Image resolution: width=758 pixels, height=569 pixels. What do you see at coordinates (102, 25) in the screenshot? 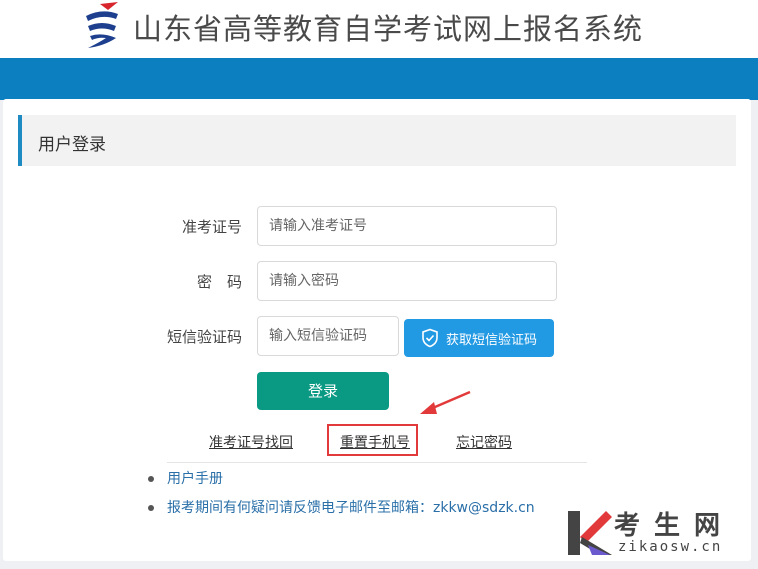
I see `sdzk-logo-icon` at bounding box center [102, 25].